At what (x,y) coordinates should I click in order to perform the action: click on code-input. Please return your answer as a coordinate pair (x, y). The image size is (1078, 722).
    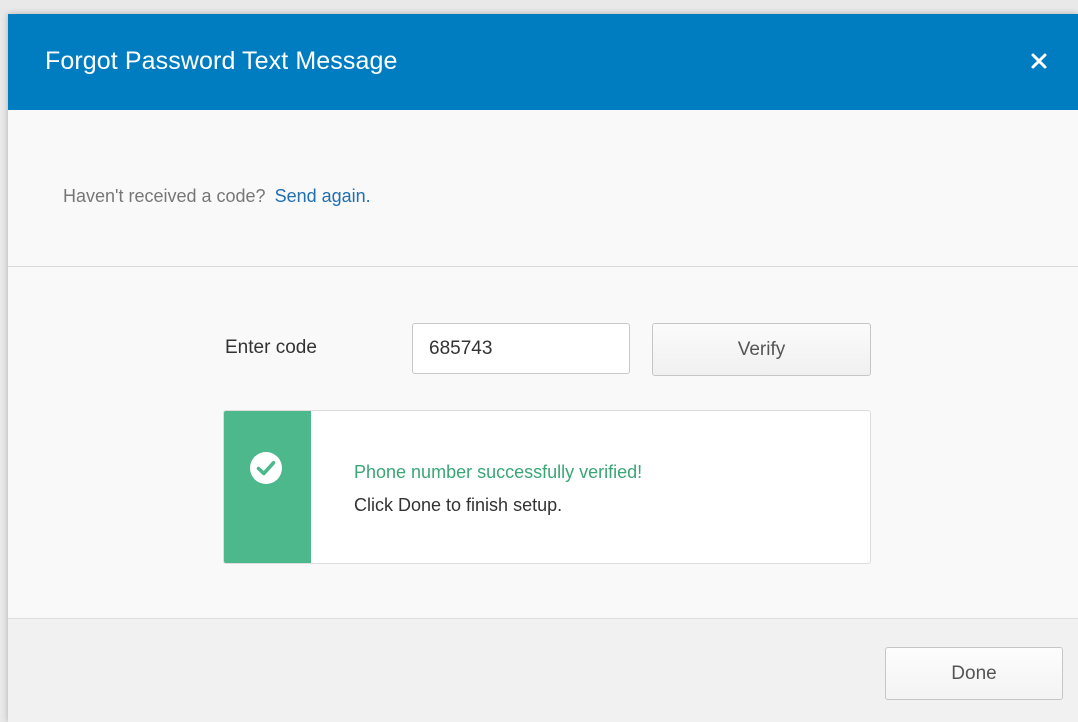
    Looking at the image, I should click on (521, 348).